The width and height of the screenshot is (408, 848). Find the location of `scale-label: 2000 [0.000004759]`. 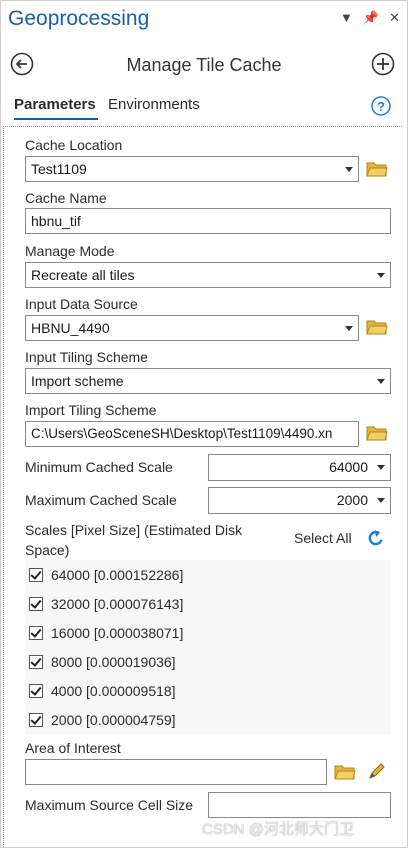

scale-label: 2000 [0.000004759] is located at coordinates (113, 720).